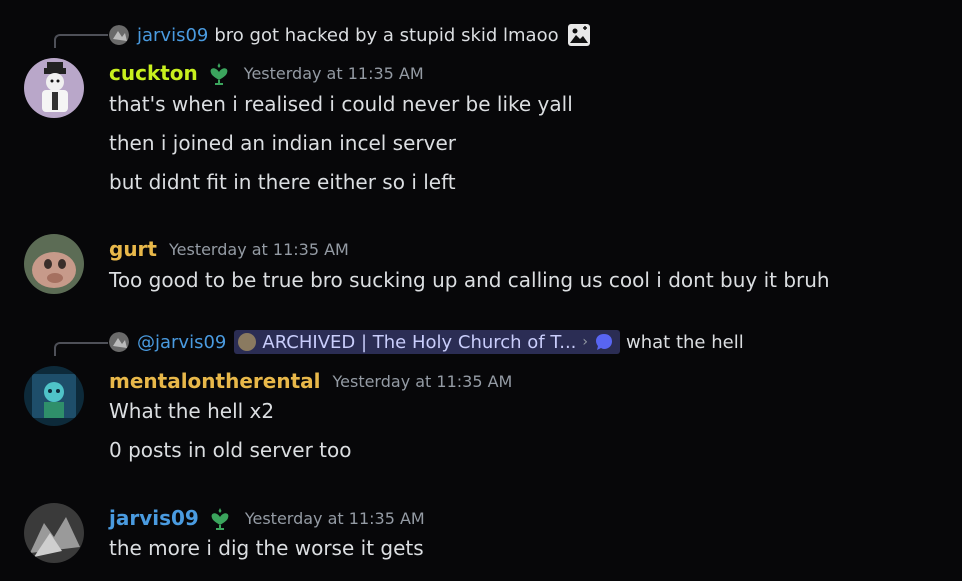  Describe the element at coordinates (282, 143) in the screenshot. I see `message-line: then i joined an indian incel server` at that location.